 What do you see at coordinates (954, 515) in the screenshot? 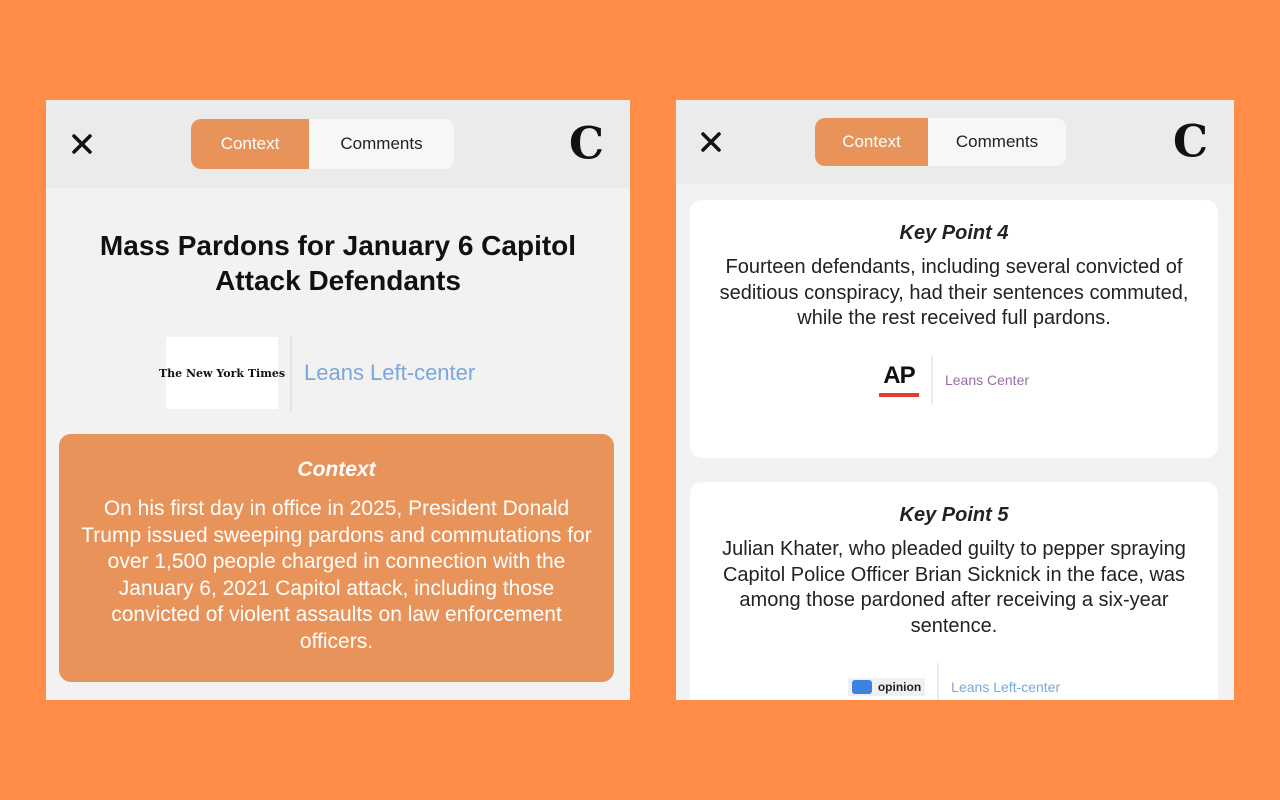
I see `key-point-title: Key Point 5` at bounding box center [954, 515].